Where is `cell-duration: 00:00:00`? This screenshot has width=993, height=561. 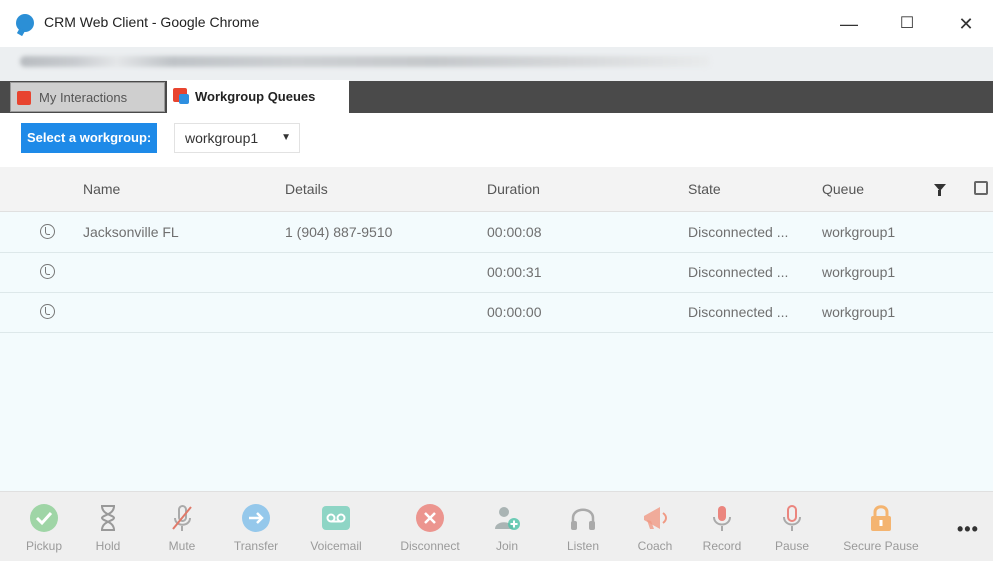
cell-duration: 00:00:00 is located at coordinates (514, 312).